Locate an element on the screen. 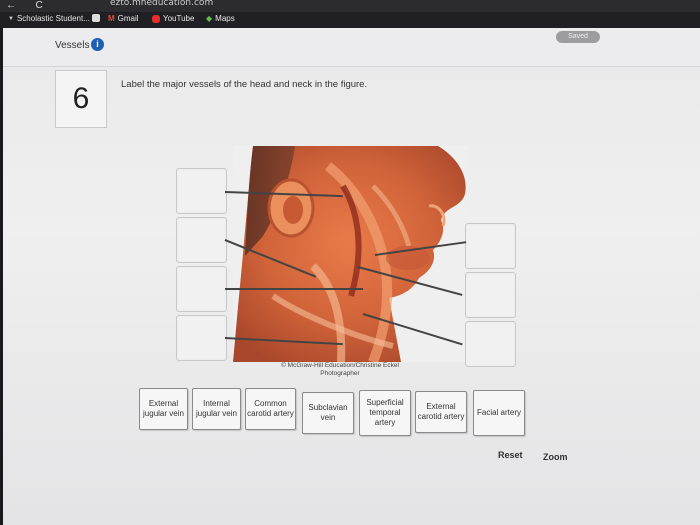 This screenshot has width=700, height=525. page-title: Vessels is located at coordinates (72, 45).